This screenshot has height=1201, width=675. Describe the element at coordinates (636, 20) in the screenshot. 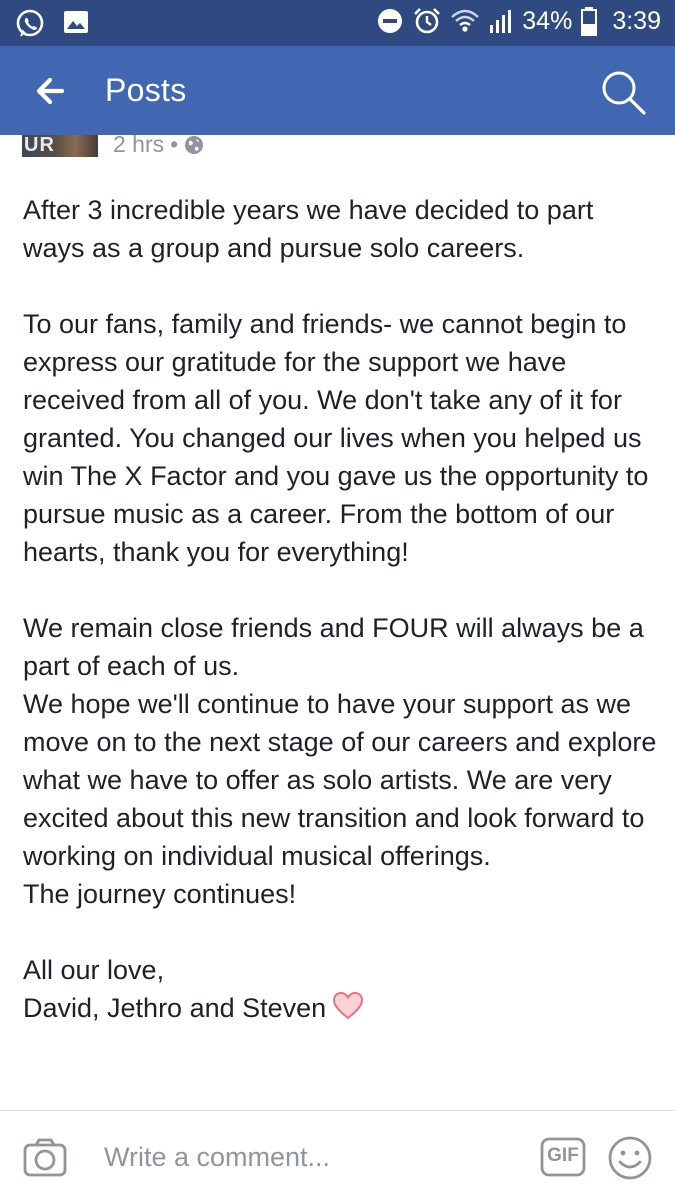

I see `clock: 3:39` at that location.